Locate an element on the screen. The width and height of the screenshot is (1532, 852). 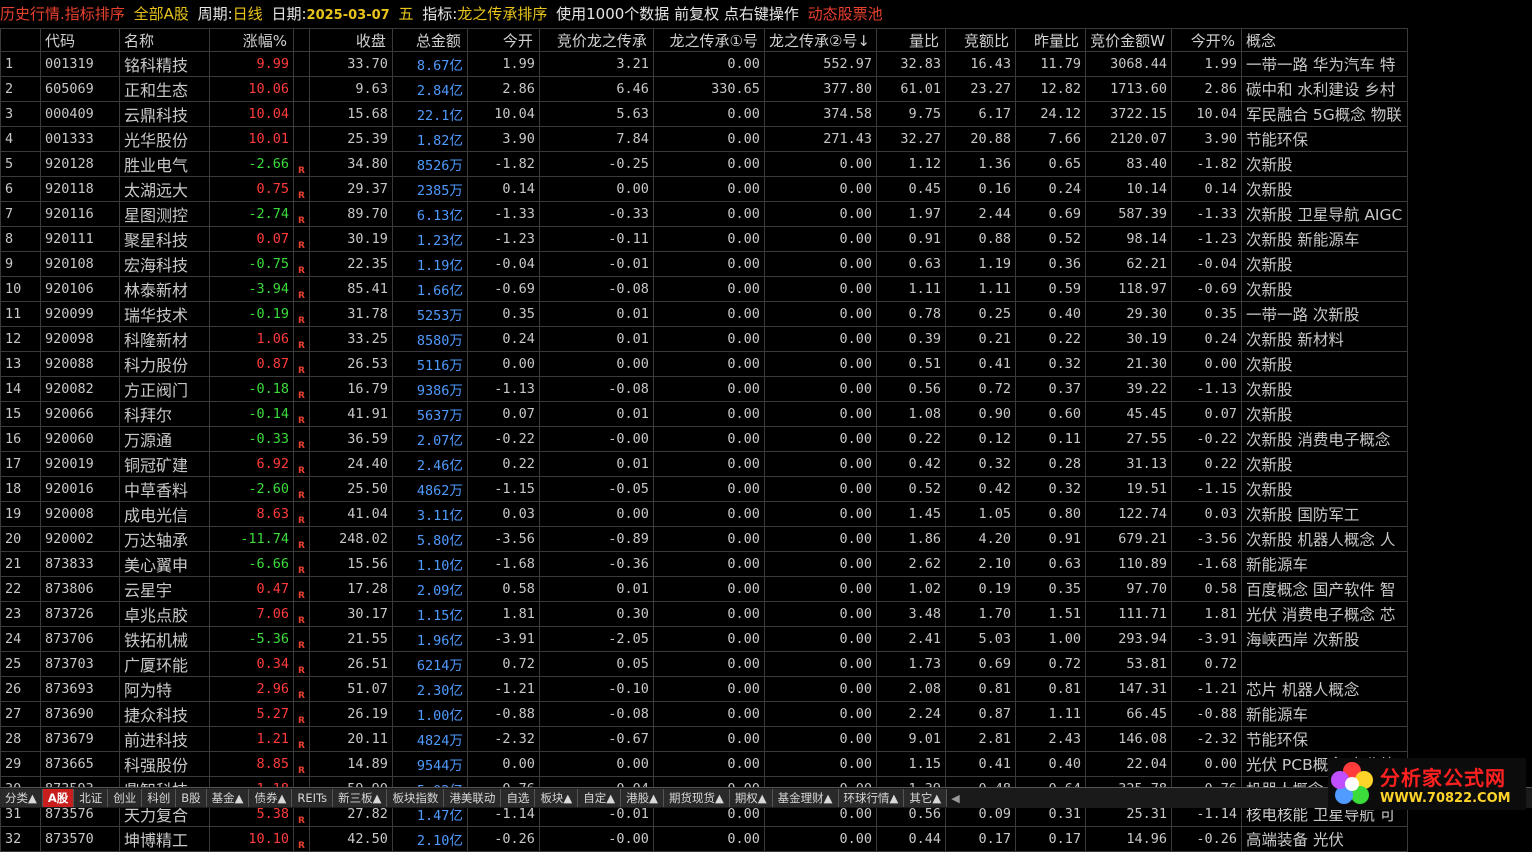
close-price: 29.37 is located at coordinates (350, 189).